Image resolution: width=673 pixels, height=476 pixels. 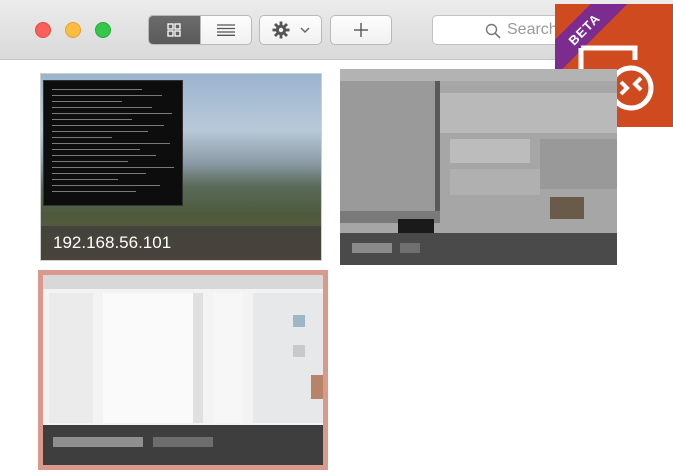 I want to click on connection-address: 192.168.56.101, so click(x=112, y=242).